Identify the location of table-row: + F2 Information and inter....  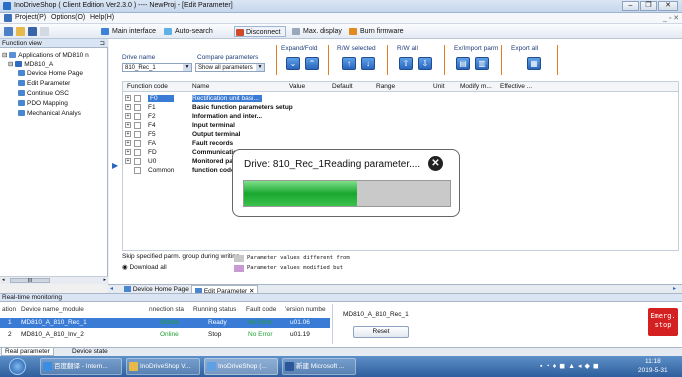
(400, 116).